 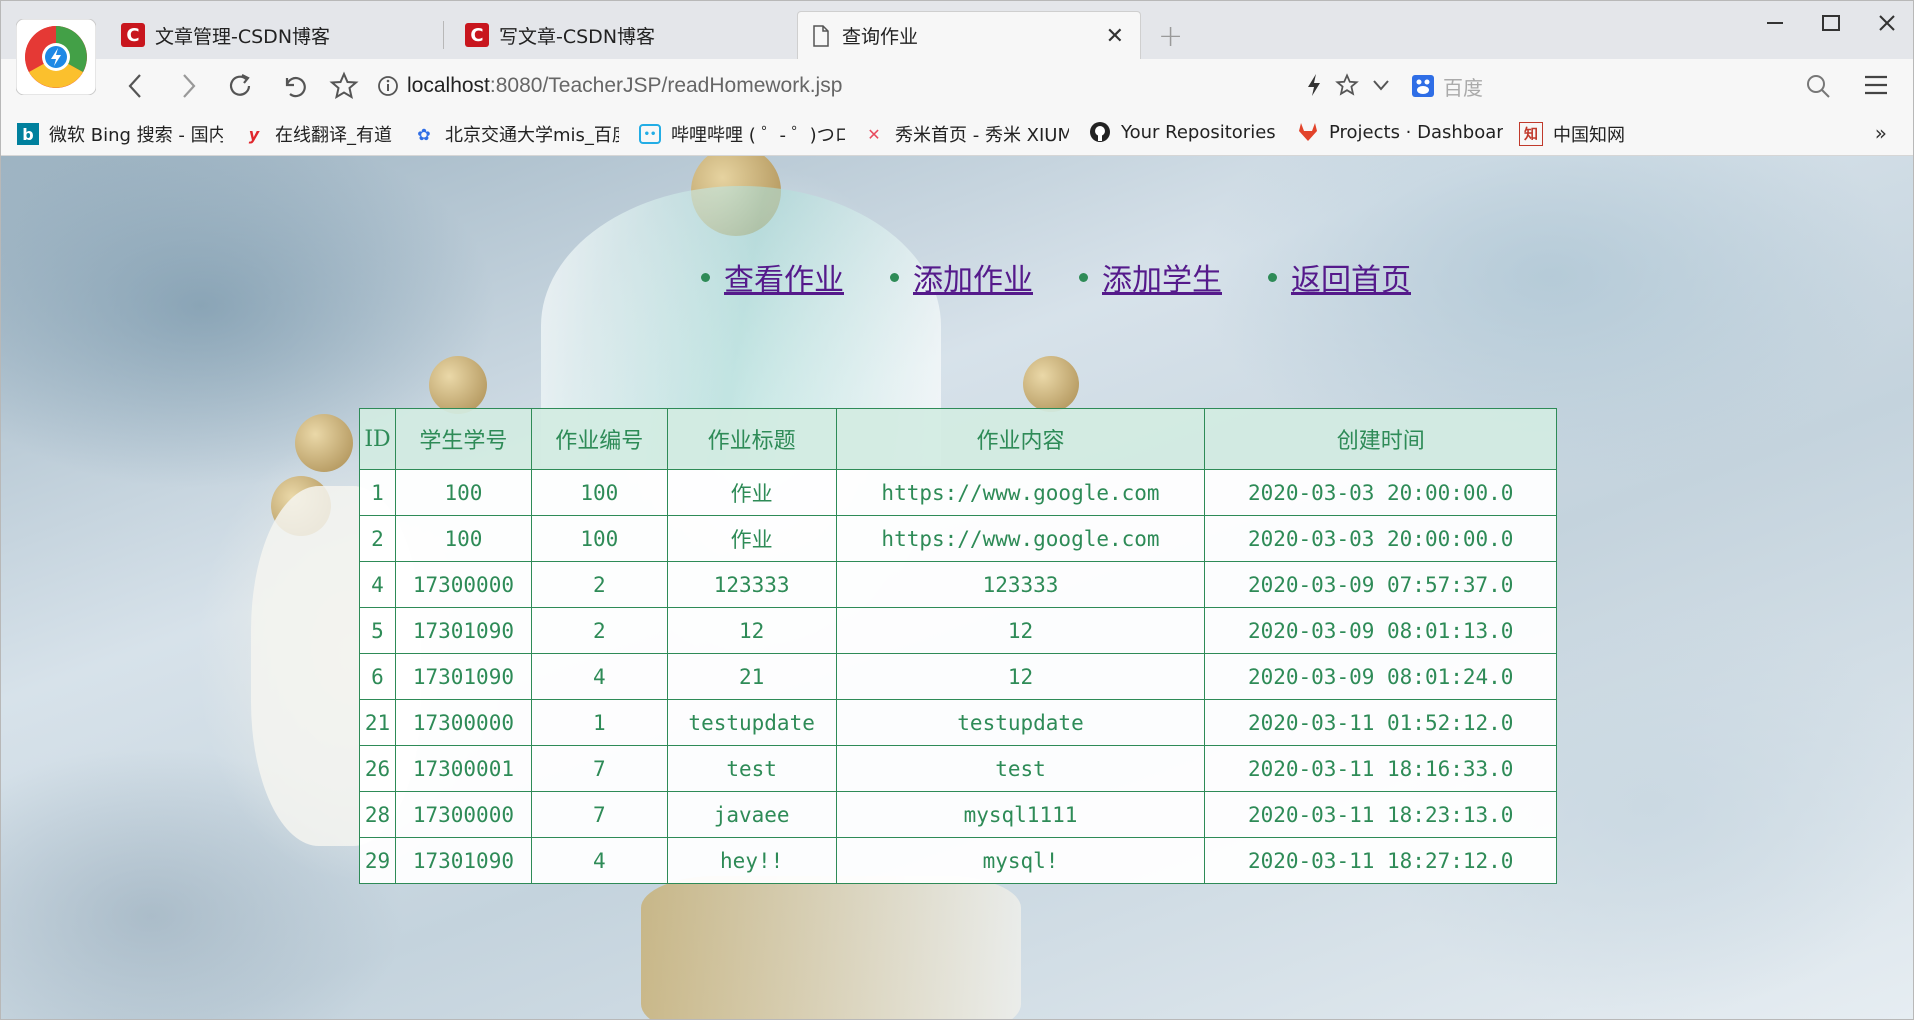 I want to click on cell-created-time: 2020-03-03 20:00:00.0, so click(x=1380, y=538).